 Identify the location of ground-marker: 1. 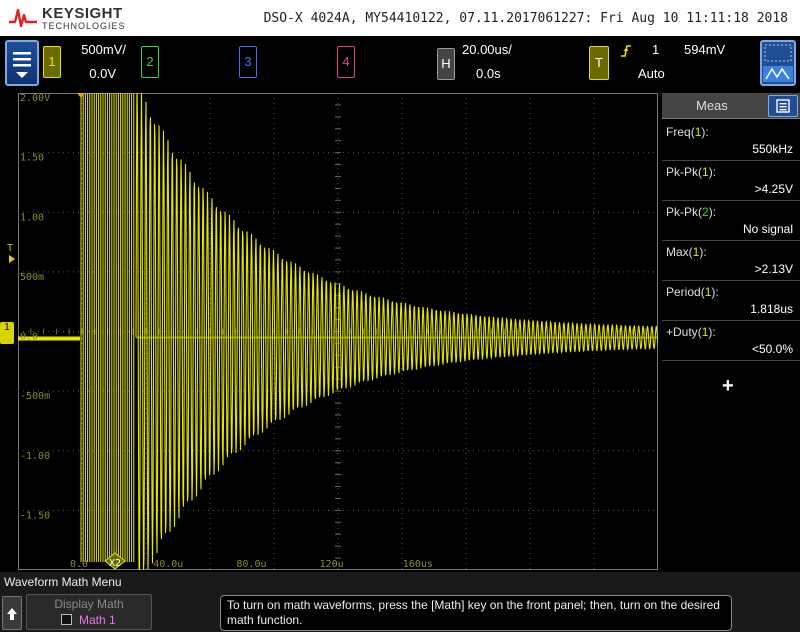
(7, 333).